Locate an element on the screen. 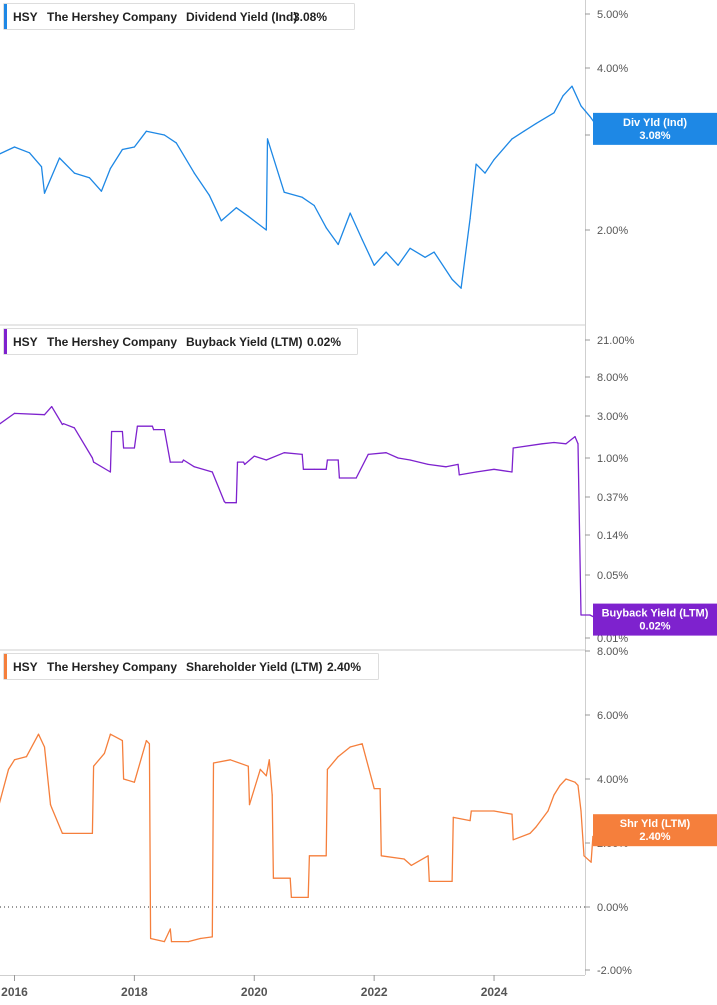 The width and height of the screenshot is (717, 1005). y-tick-label: -2.00% is located at coordinates (614, 971).